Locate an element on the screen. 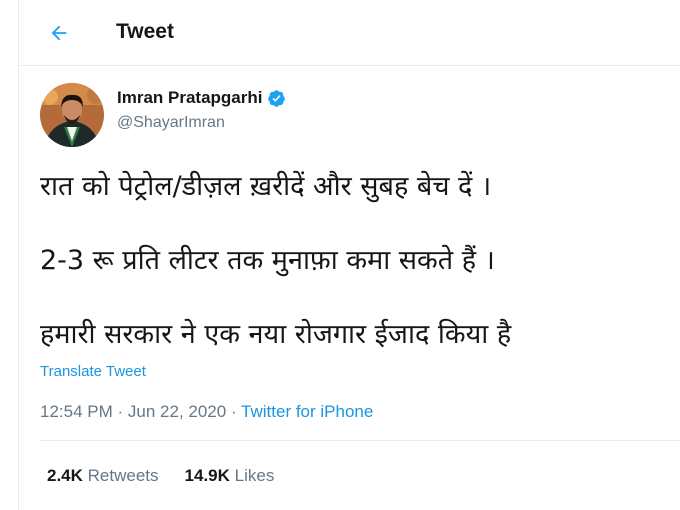 This screenshot has height=510, width=680. tweet-stats: 2.4K Retweets 14.9K Likes is located at coordinates (160, 476).